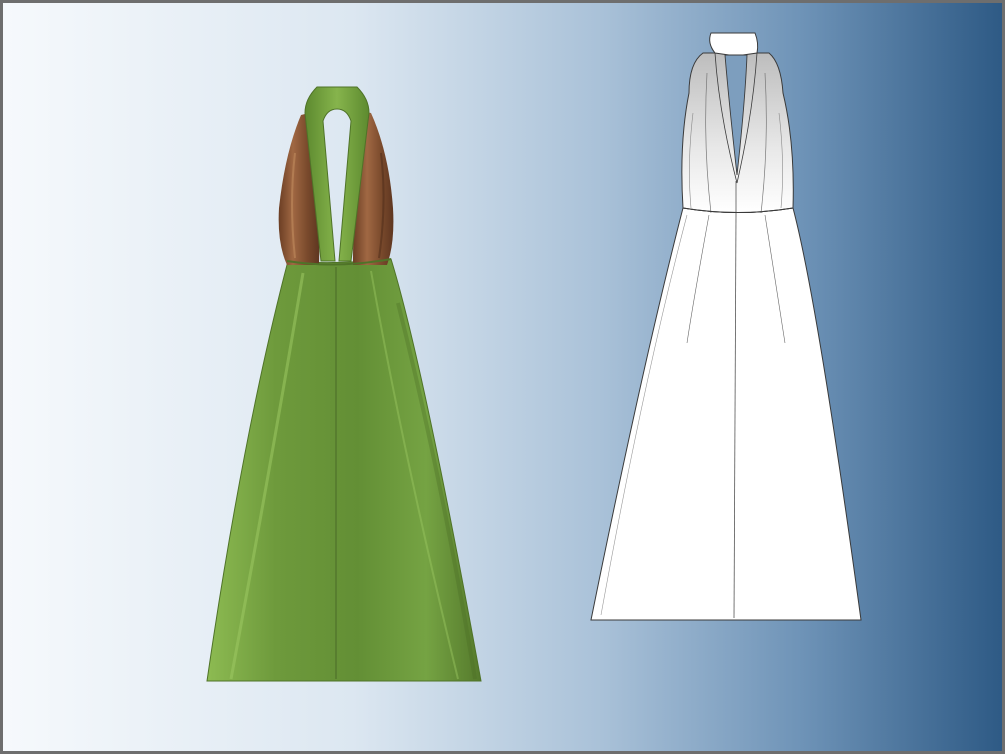  What do you see at coordinates (726, 414) in the screenshot?
I see `sketch-skirt` at bounding box center [726, 414].